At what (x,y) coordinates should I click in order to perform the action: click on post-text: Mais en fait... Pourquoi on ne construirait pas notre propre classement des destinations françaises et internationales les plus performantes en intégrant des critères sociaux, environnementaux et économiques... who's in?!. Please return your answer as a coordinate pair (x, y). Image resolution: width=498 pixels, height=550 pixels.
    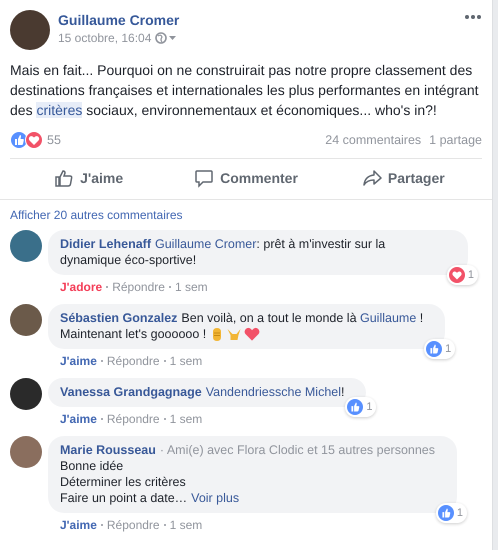
    Looking at the image, I should click on (245, 90).